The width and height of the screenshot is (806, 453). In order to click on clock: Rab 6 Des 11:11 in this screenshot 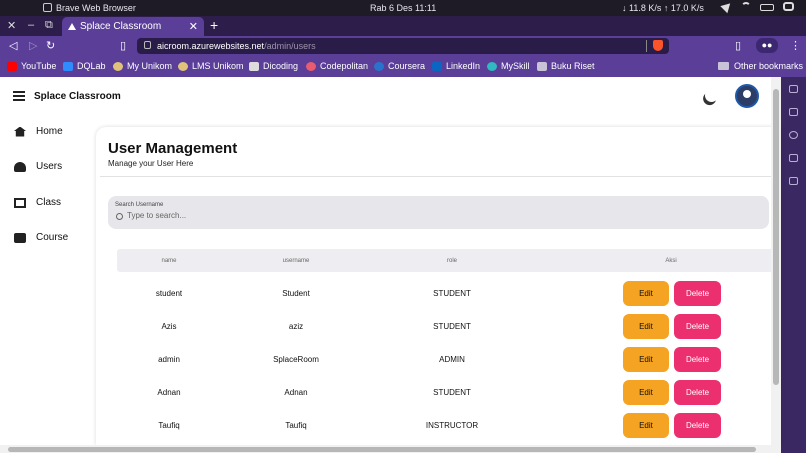, I will do `click(403, 8)`.